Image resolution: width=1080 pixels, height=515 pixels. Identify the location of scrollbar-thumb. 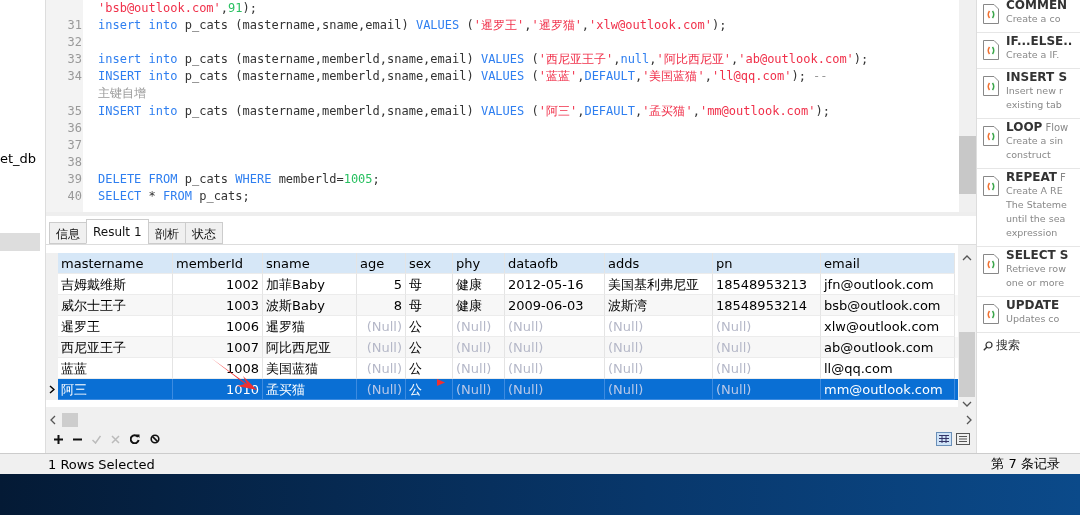
(70, 420).